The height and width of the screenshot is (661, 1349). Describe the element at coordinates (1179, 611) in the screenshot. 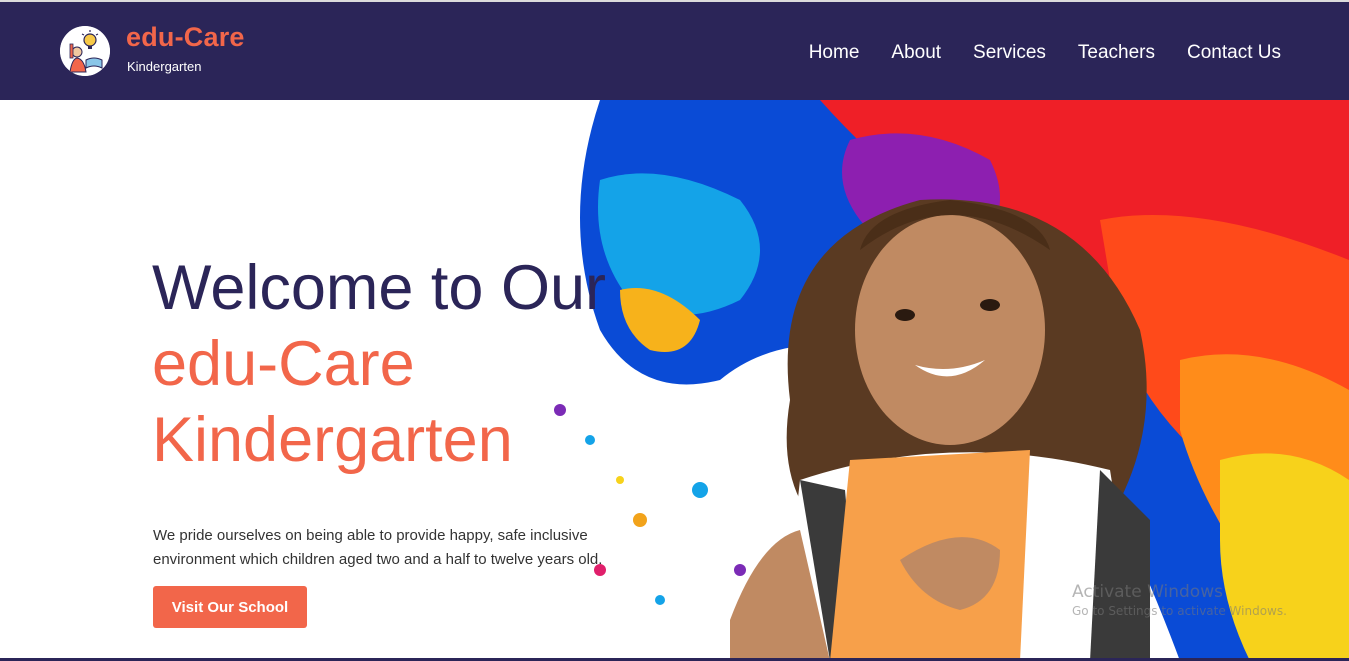

I see `watermark-line2: Go to Settings to activate Windows.` at that location.